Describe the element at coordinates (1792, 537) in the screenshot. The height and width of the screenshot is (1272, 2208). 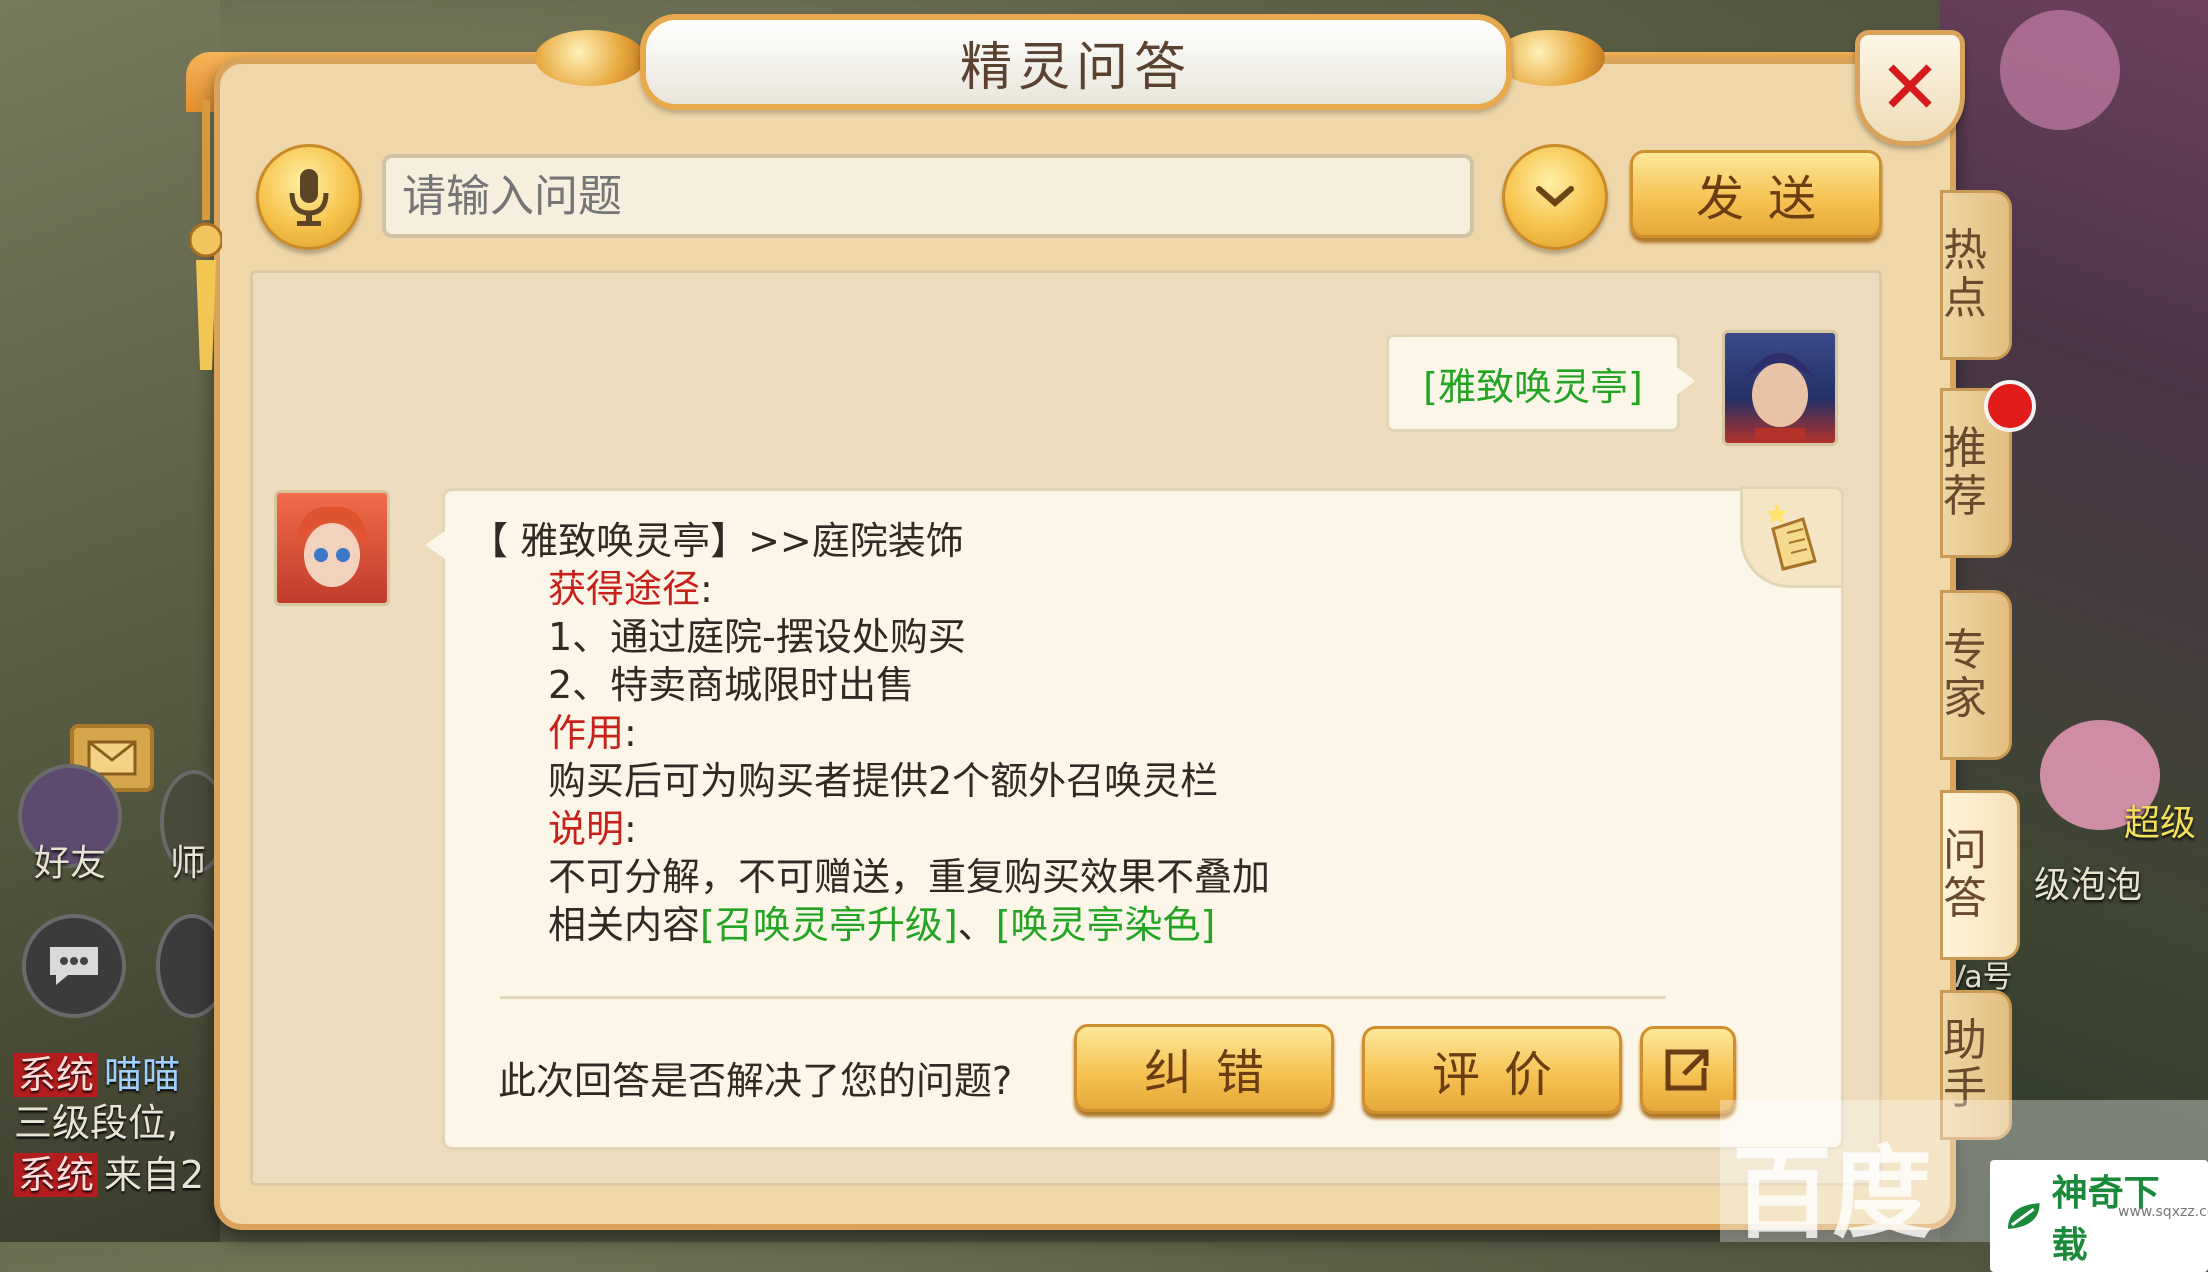
I see `book-icon` at that location.